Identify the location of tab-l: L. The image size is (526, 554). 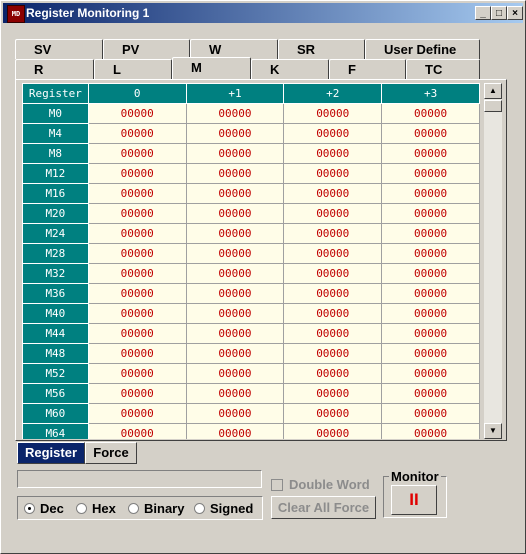
(133, 69).